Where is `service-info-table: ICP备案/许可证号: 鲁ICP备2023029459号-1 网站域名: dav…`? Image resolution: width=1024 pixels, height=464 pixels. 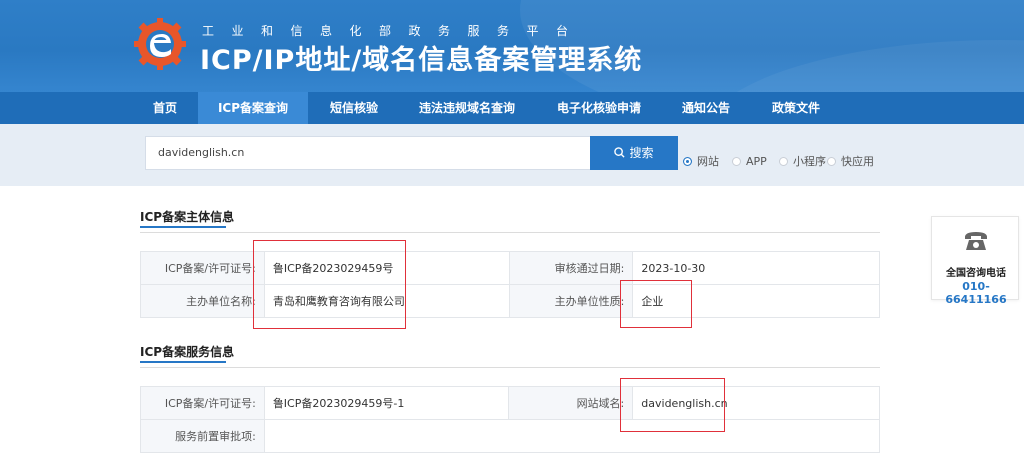
service-info-table: ICP备案/许可证号: 鲁ICP备2023029459号-1 网站域名: dav… is located at coordinates (510, 419).